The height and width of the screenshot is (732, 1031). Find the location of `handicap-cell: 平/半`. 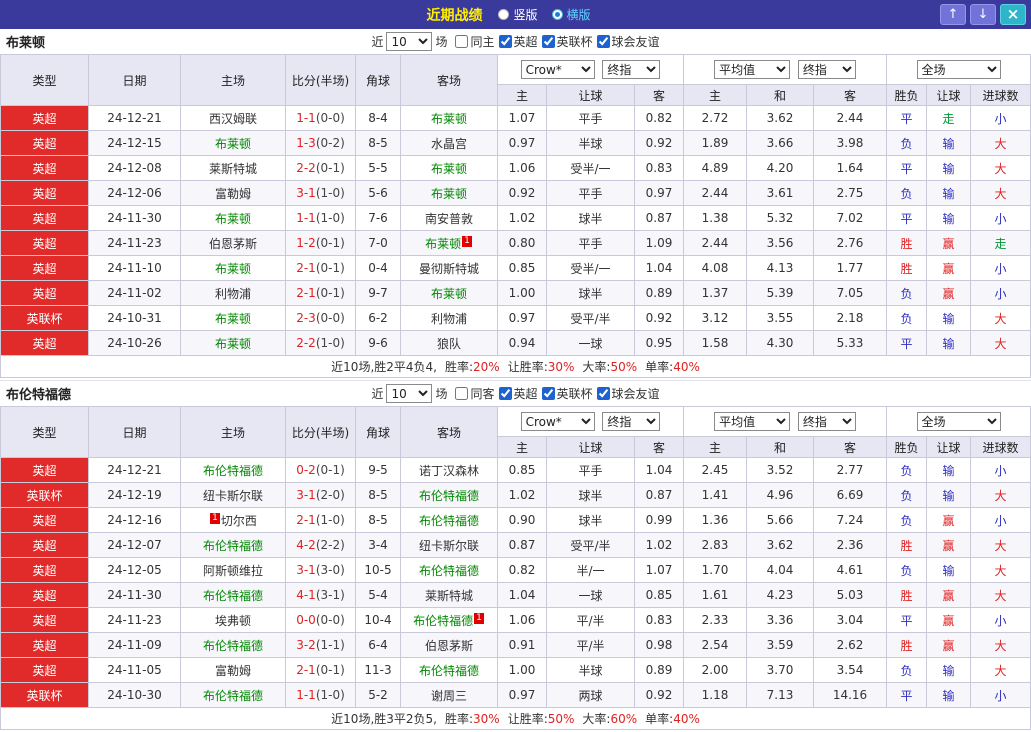

handicap-cell: 平/半 is located at coordinates (590, 620).